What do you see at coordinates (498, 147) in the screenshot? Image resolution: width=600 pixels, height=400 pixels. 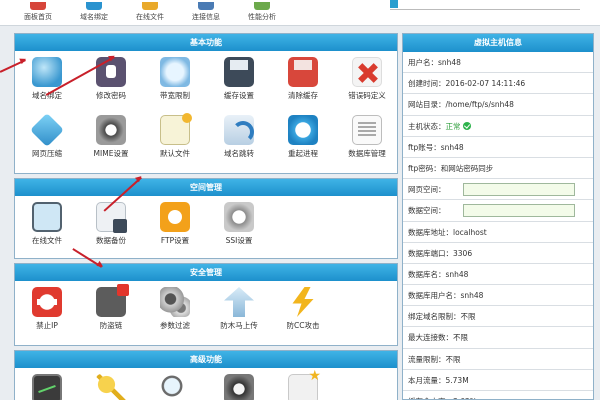 I see `info-row: ftp账号snh48` at bounding box center [498, 147].